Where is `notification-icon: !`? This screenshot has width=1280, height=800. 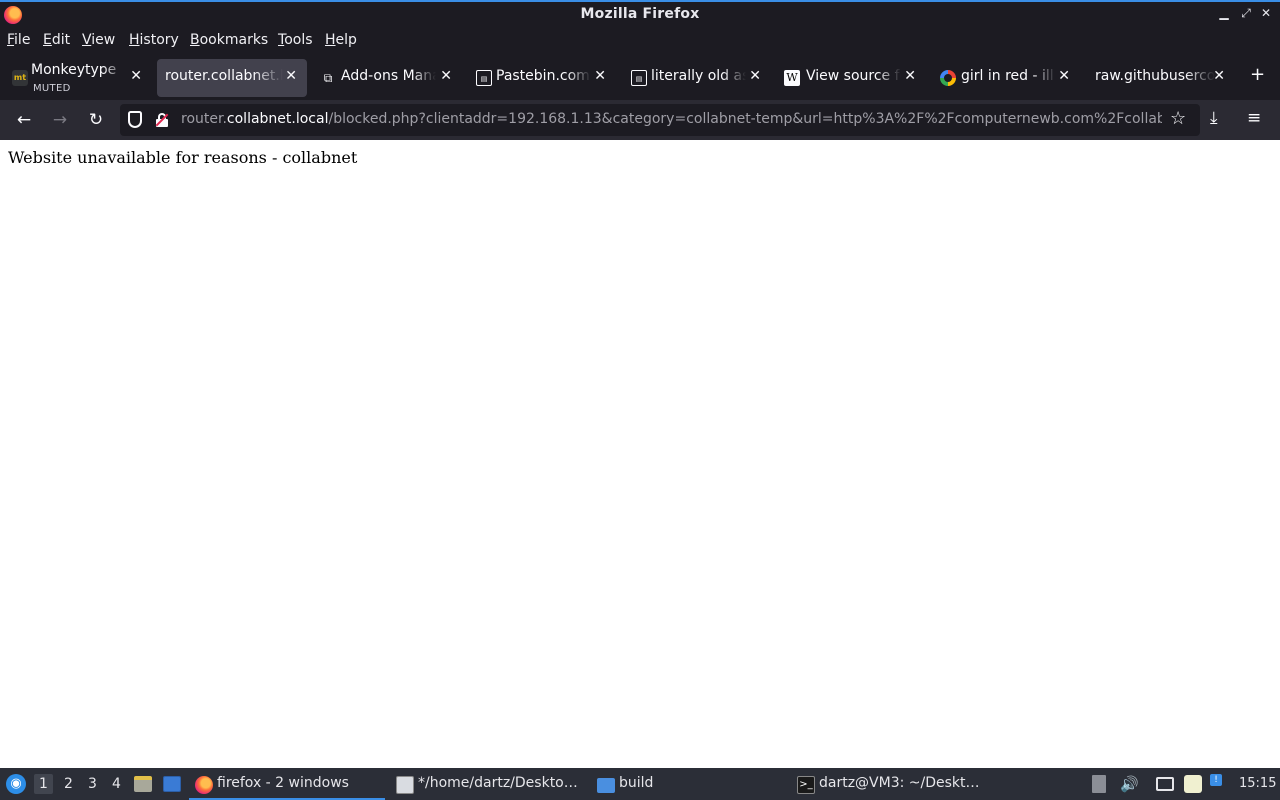
notification-icon: ! is located at coordinates (1216, 780).